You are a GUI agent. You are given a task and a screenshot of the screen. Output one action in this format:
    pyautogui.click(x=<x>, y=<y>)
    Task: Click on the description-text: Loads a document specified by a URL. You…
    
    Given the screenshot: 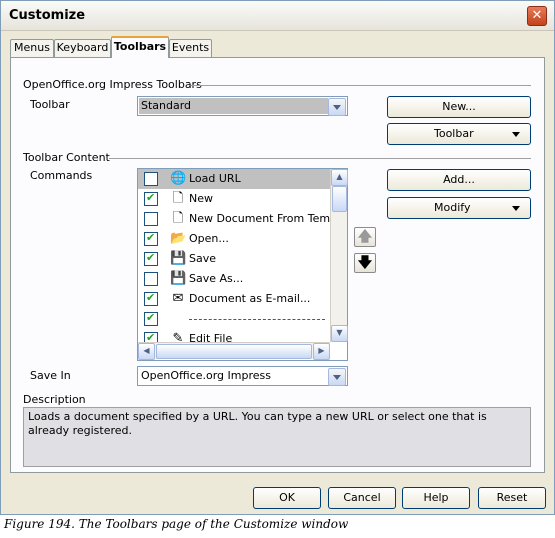 What is the action you would take?
    pyautogui.click(x=277, y=437)
    